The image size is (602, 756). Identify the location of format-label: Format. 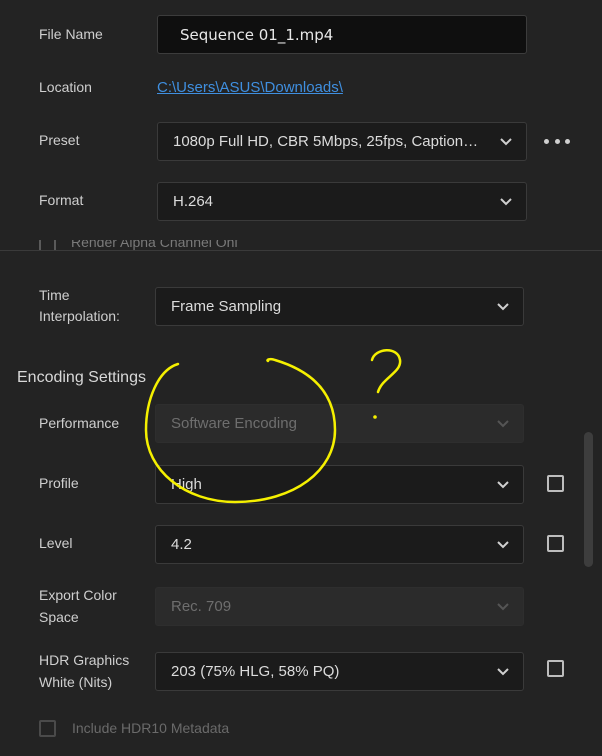
(61, 200).